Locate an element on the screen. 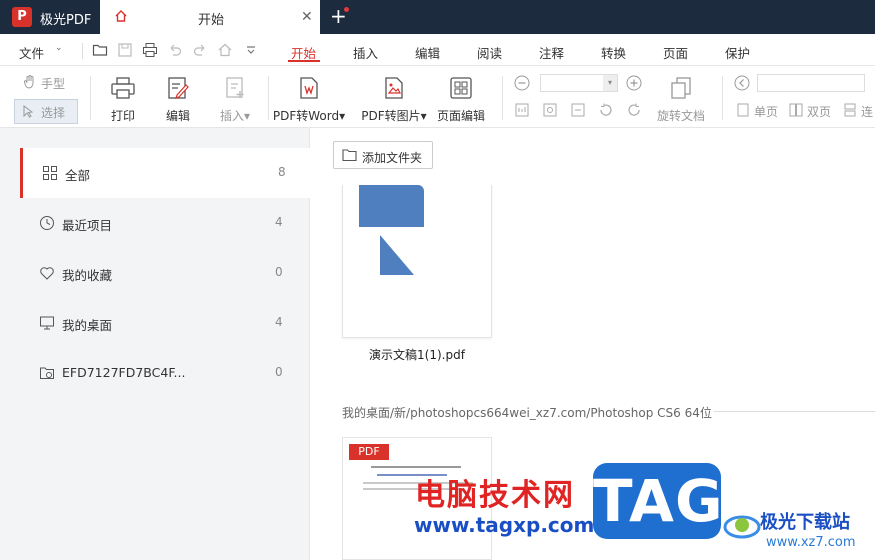 This screenshot has height=560, width=875. single-page-button: 单页 is located at coordinates (766, 111).